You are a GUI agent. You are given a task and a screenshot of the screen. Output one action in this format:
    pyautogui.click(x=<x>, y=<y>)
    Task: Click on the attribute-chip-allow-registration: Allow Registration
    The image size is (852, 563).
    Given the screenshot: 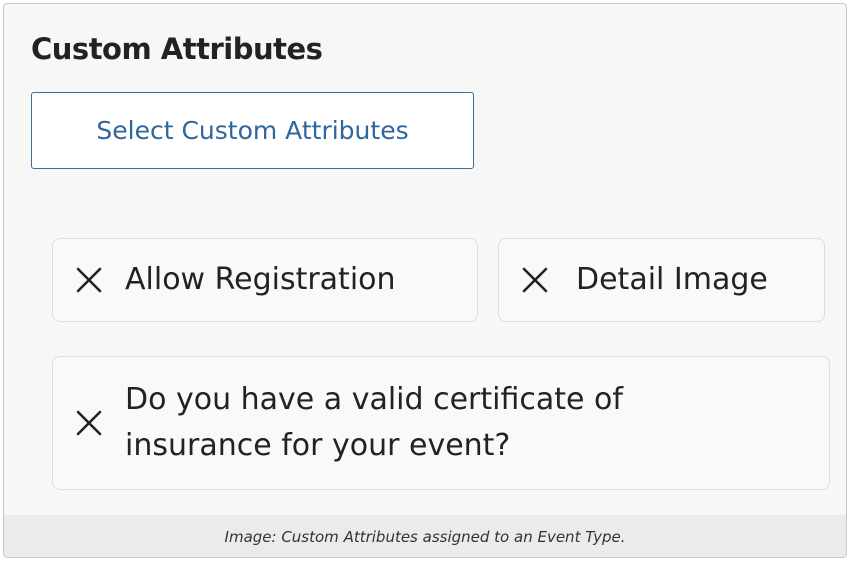 What is the action you would take?
    pyautogui.click(x=265, y=280)
    